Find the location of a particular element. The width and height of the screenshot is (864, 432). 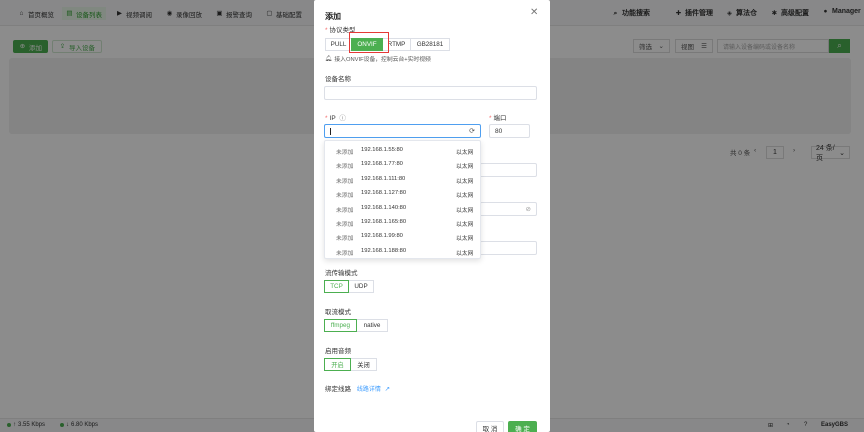

protocol-pull-option: PULL is located at coordinates (338, 44).